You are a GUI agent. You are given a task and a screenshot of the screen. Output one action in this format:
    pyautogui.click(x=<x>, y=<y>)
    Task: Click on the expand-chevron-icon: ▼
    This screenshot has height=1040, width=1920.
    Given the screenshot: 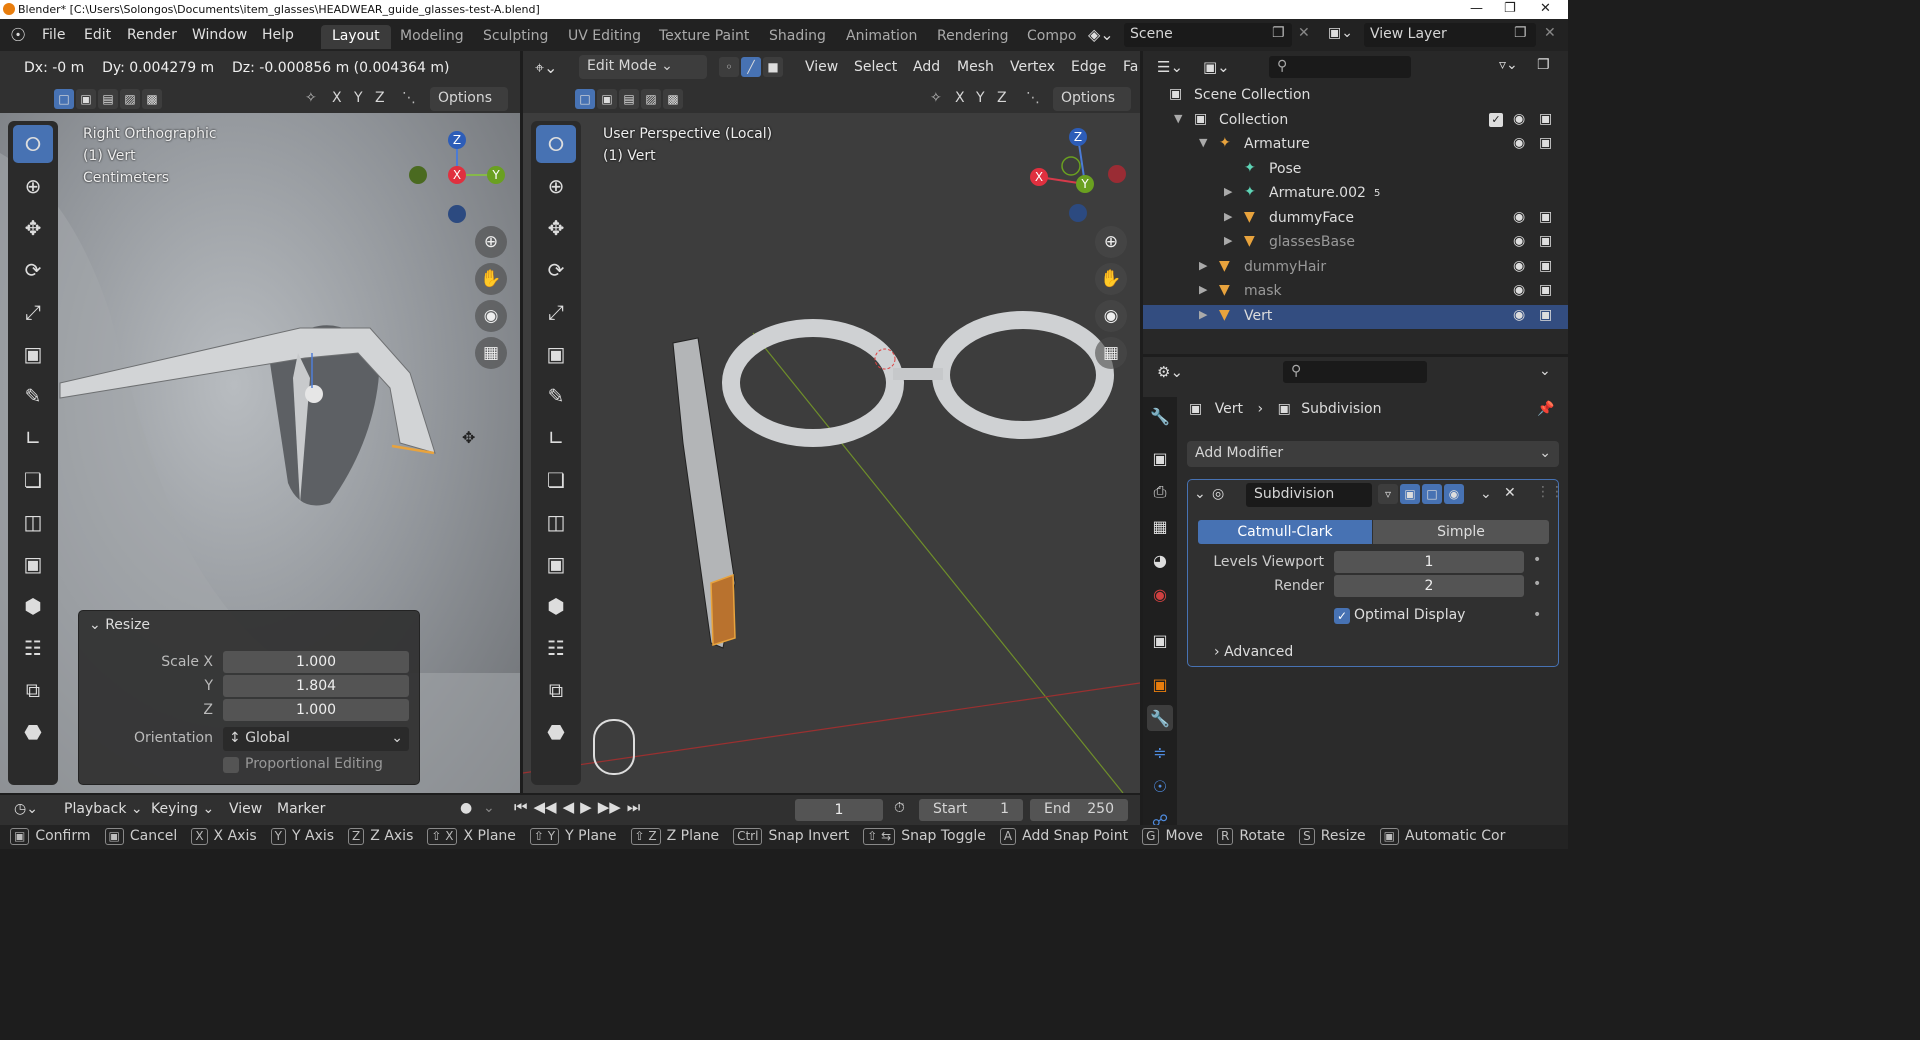 What is the action you would take?
    pyautogui.click(x=1178, y=118)
    